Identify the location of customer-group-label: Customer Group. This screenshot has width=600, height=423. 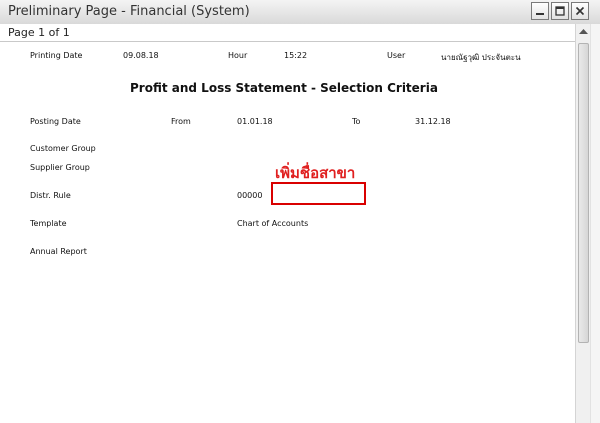
(63, 148).